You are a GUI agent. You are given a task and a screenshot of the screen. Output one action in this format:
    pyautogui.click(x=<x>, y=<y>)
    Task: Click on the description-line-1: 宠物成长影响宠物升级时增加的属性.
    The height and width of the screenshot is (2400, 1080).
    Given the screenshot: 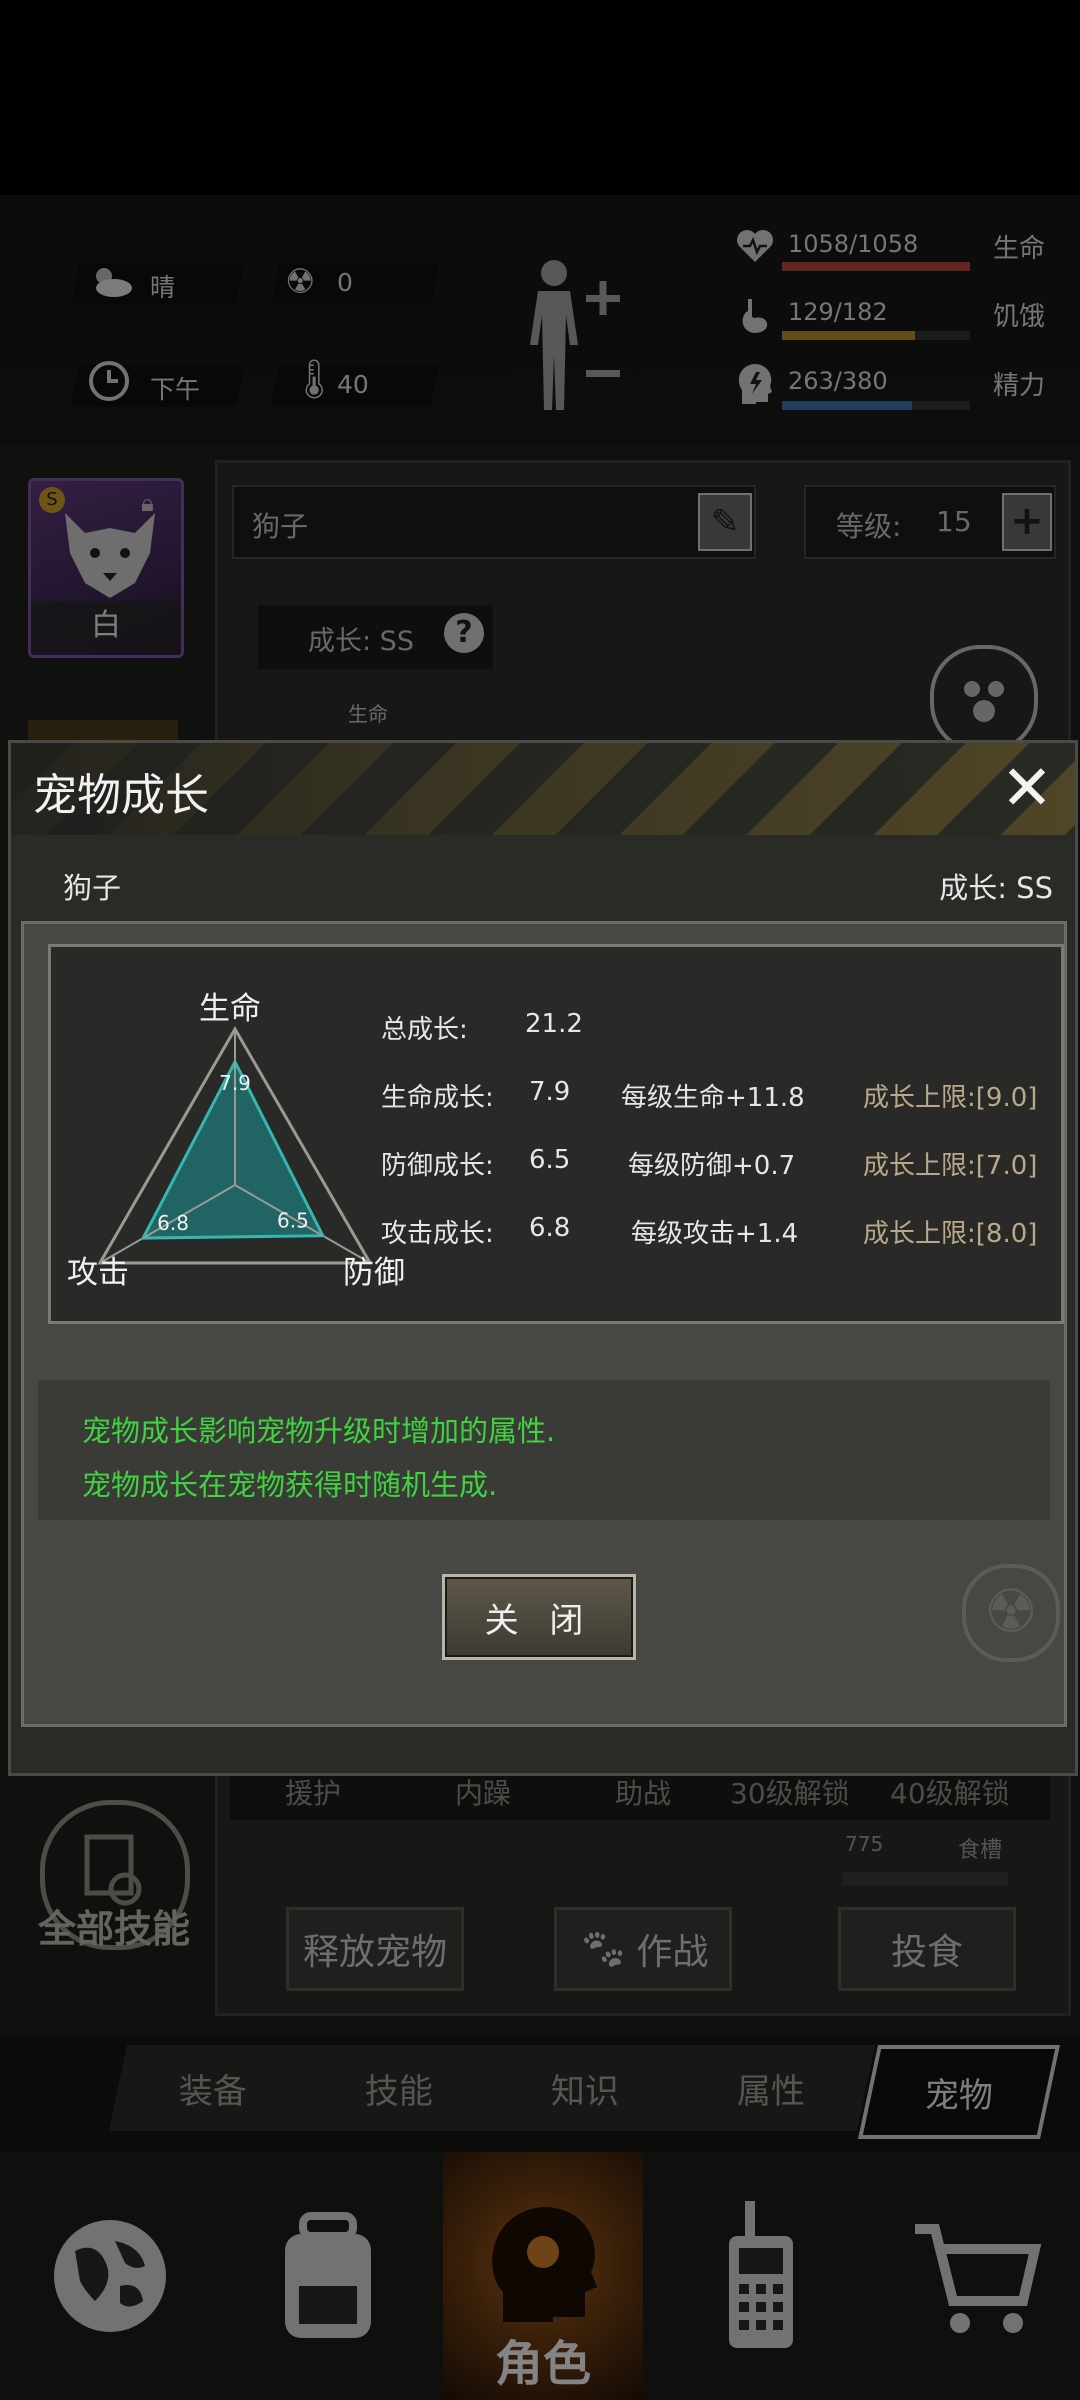 What is the action you would take?
    pyautogui.click(x=319, y=1431)
    